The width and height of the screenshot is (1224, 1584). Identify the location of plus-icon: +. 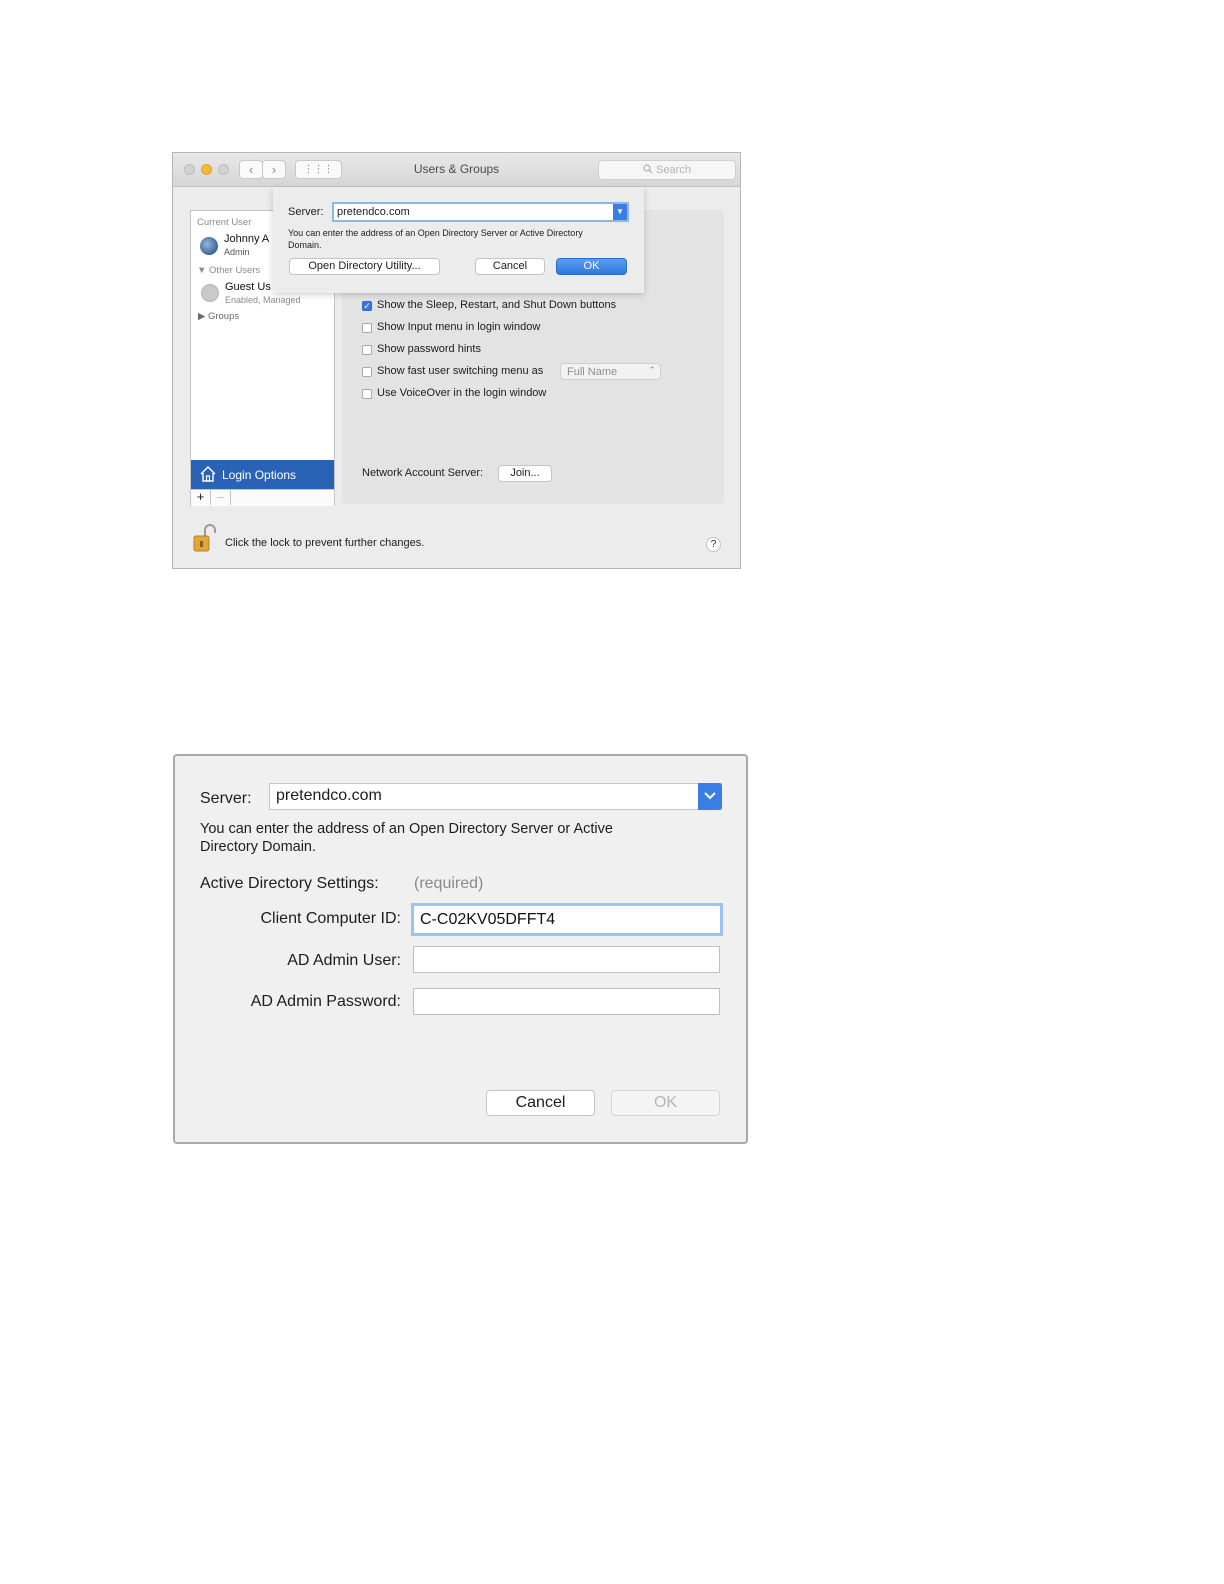
(200, 496).